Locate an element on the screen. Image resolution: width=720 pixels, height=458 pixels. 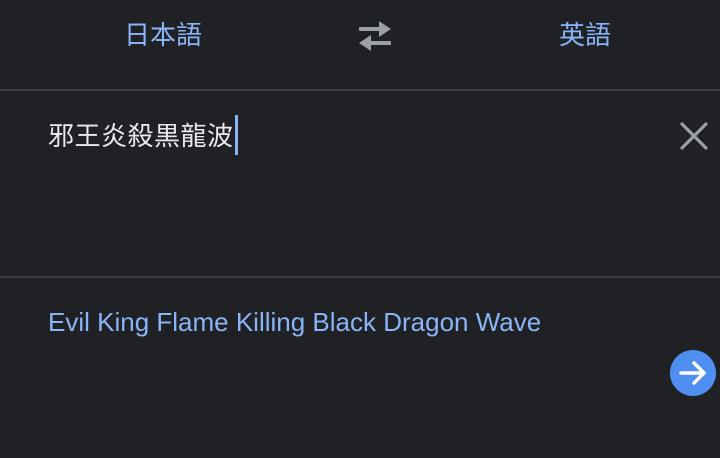
source-text-input: 邪王炎殺黒龍波 is located at coordinates (143, 135).